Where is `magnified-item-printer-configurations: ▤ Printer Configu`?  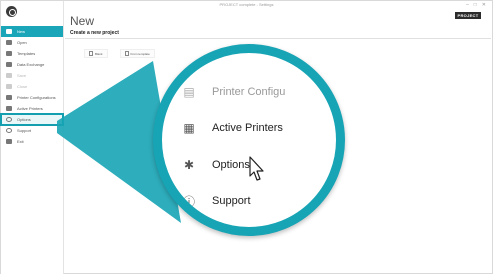 magnified-item-printer-configurations: ▤ Printer Configu is located at coordinates (249, 92).